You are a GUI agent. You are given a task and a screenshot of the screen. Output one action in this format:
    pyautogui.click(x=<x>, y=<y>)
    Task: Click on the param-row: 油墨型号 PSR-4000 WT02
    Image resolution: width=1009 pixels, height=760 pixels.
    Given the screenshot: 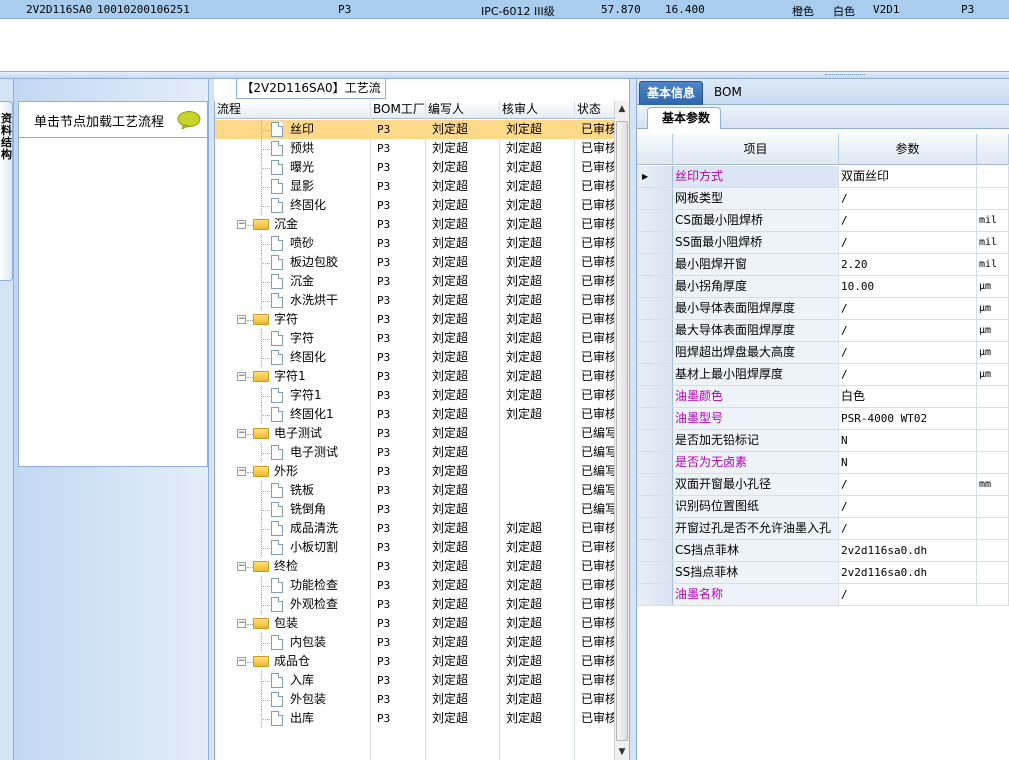 What is the action you would take?
    pyautogui.click(x=823, y=419)
    